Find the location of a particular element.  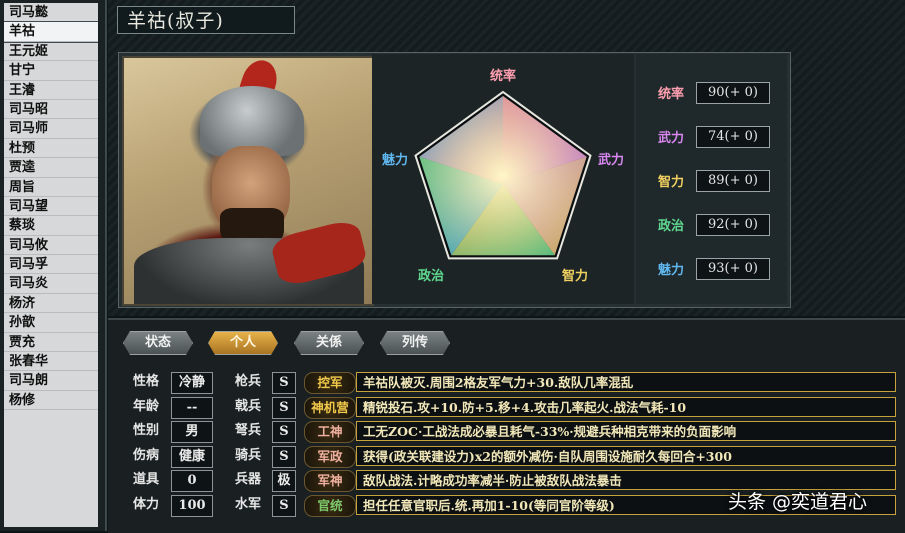

radar-axis-label: 智力 is located at coordinates (575, 276).